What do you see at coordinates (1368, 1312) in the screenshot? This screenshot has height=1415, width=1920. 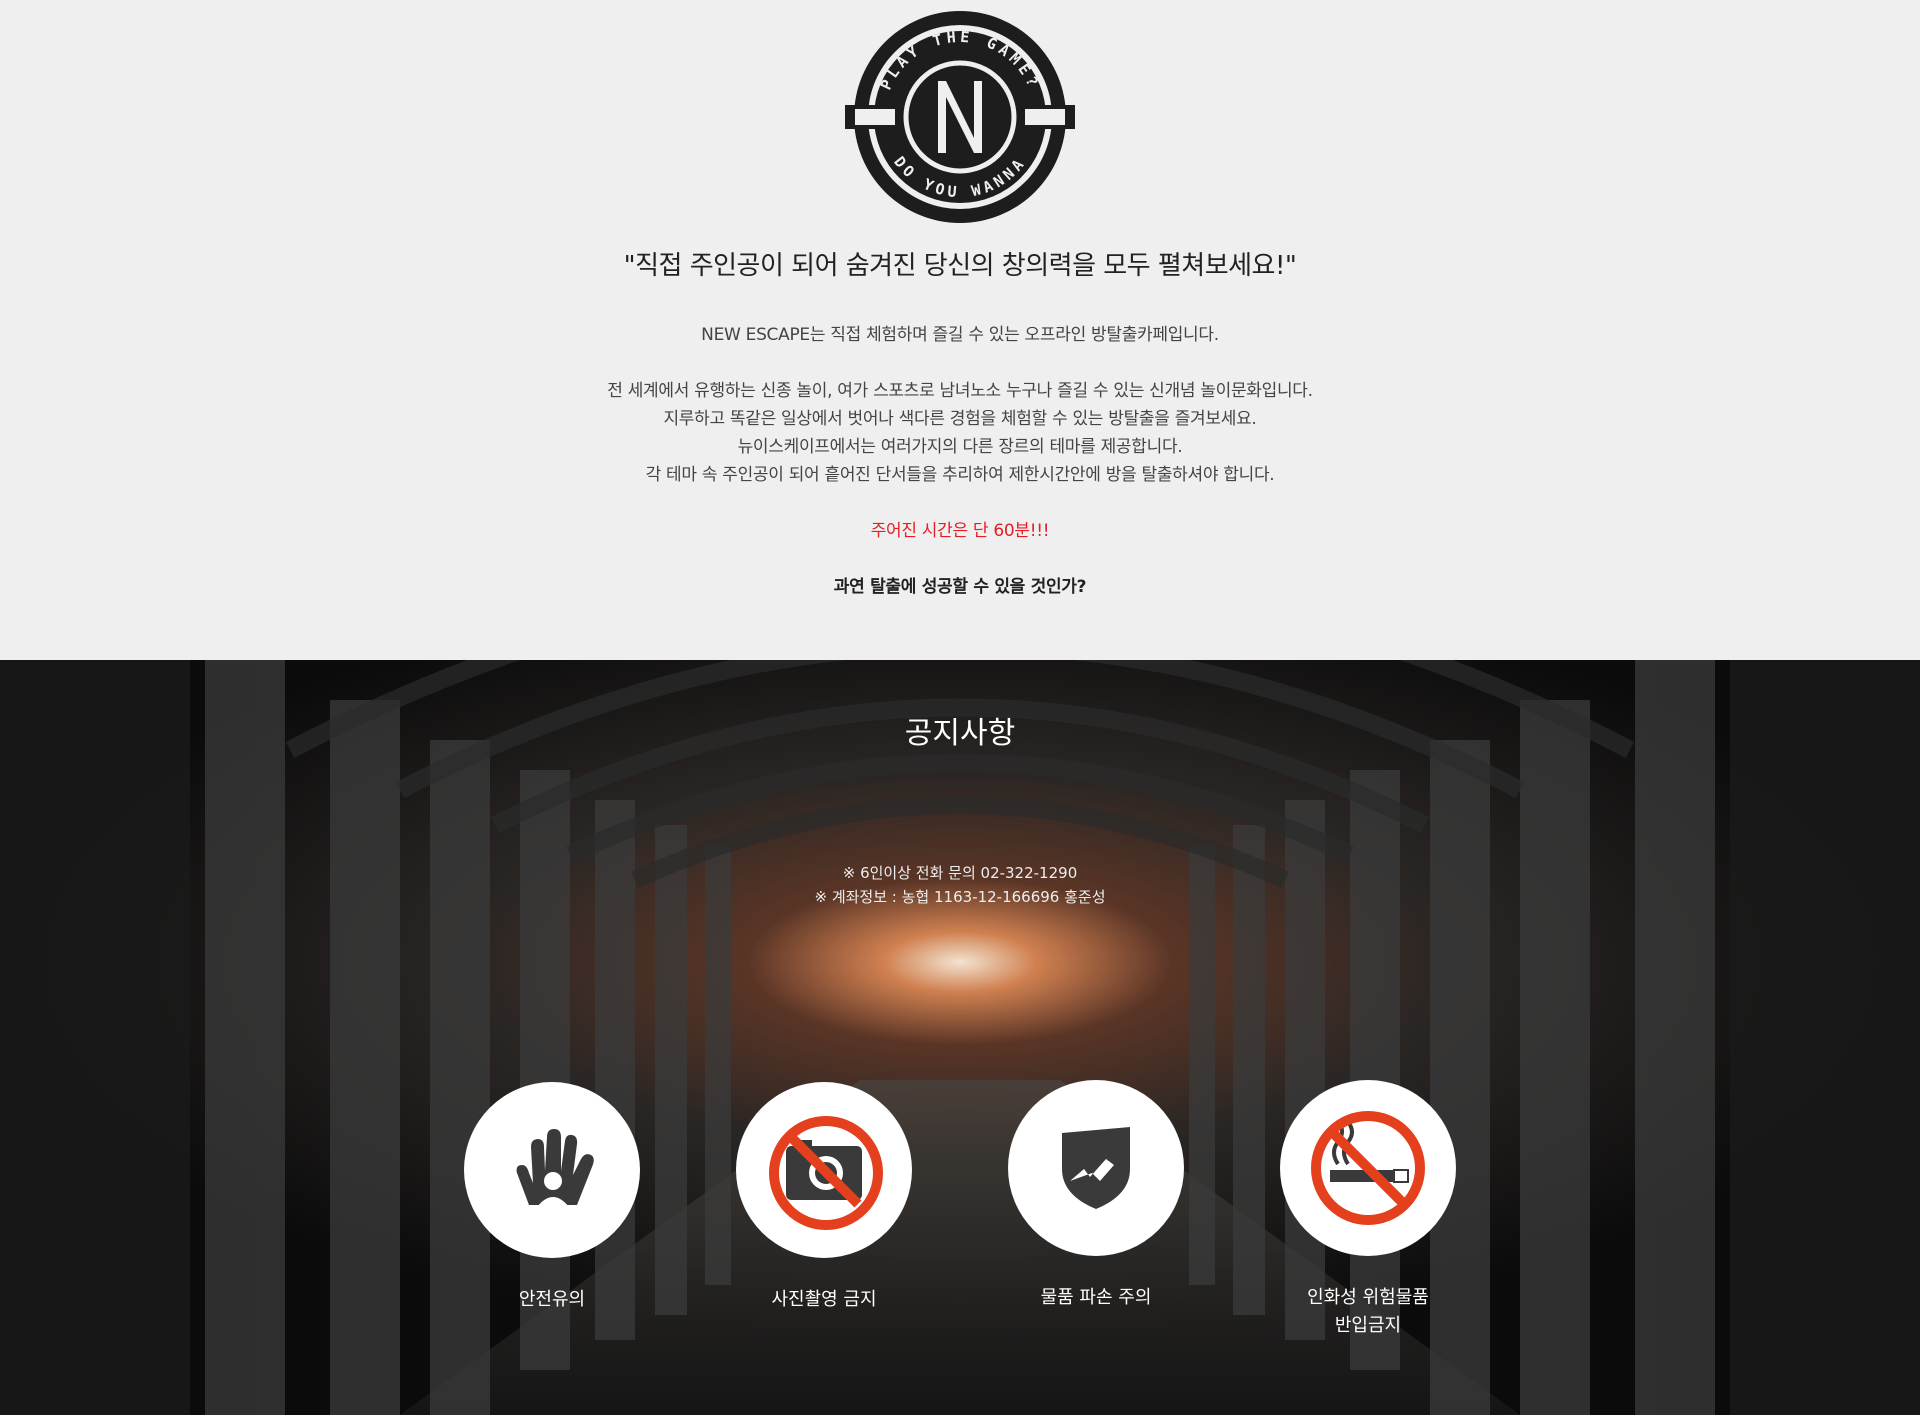 I see `flammable-notice-label: 인화성 위험물품 반입금지` at bounding box center [1368, 1312].